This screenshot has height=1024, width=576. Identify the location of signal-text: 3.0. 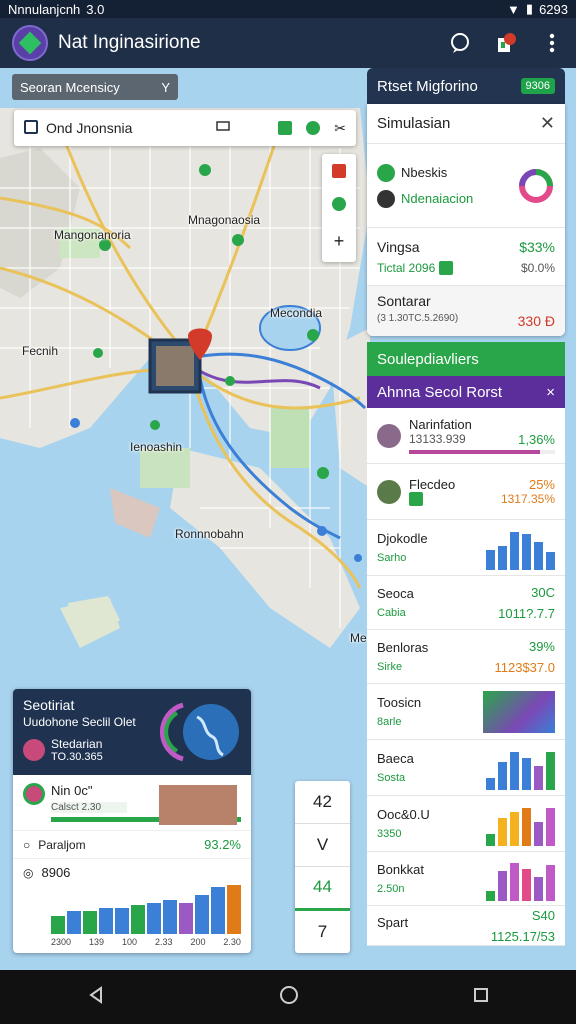
(95, 9).